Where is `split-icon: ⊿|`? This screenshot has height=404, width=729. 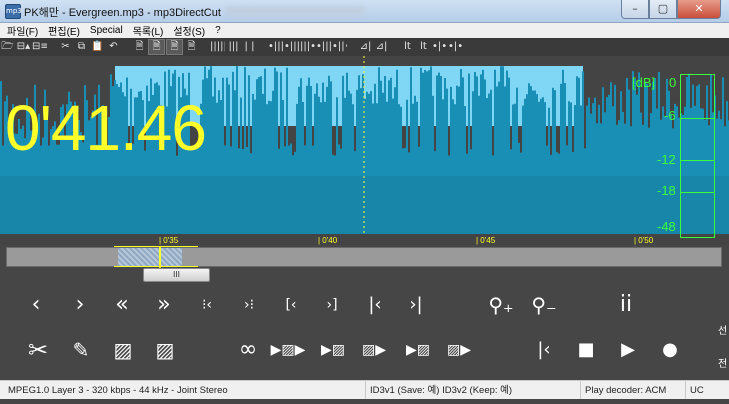 split-icon: ⊿| is located at coordinates (365, 47).